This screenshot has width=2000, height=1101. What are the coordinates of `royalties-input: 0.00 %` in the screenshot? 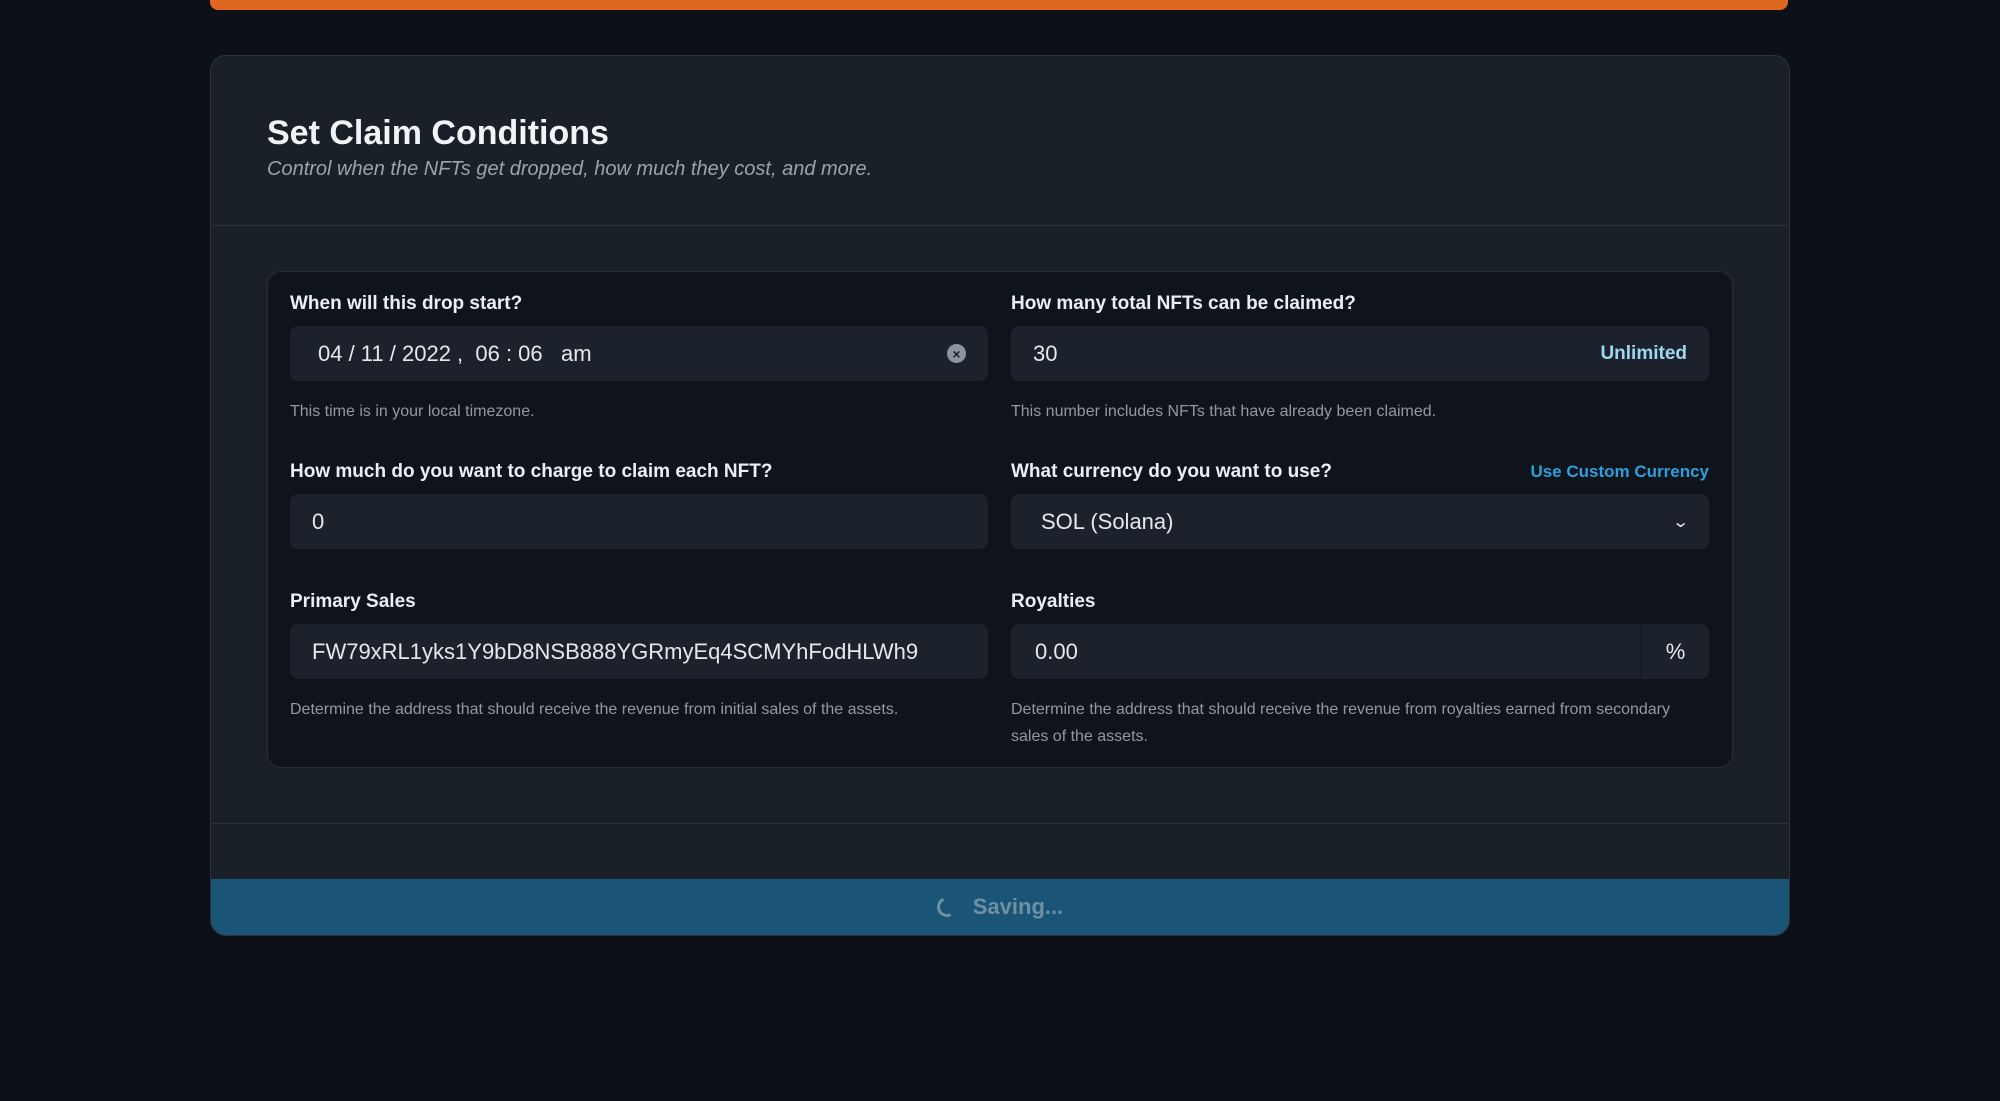 It's located at (1360, 651).